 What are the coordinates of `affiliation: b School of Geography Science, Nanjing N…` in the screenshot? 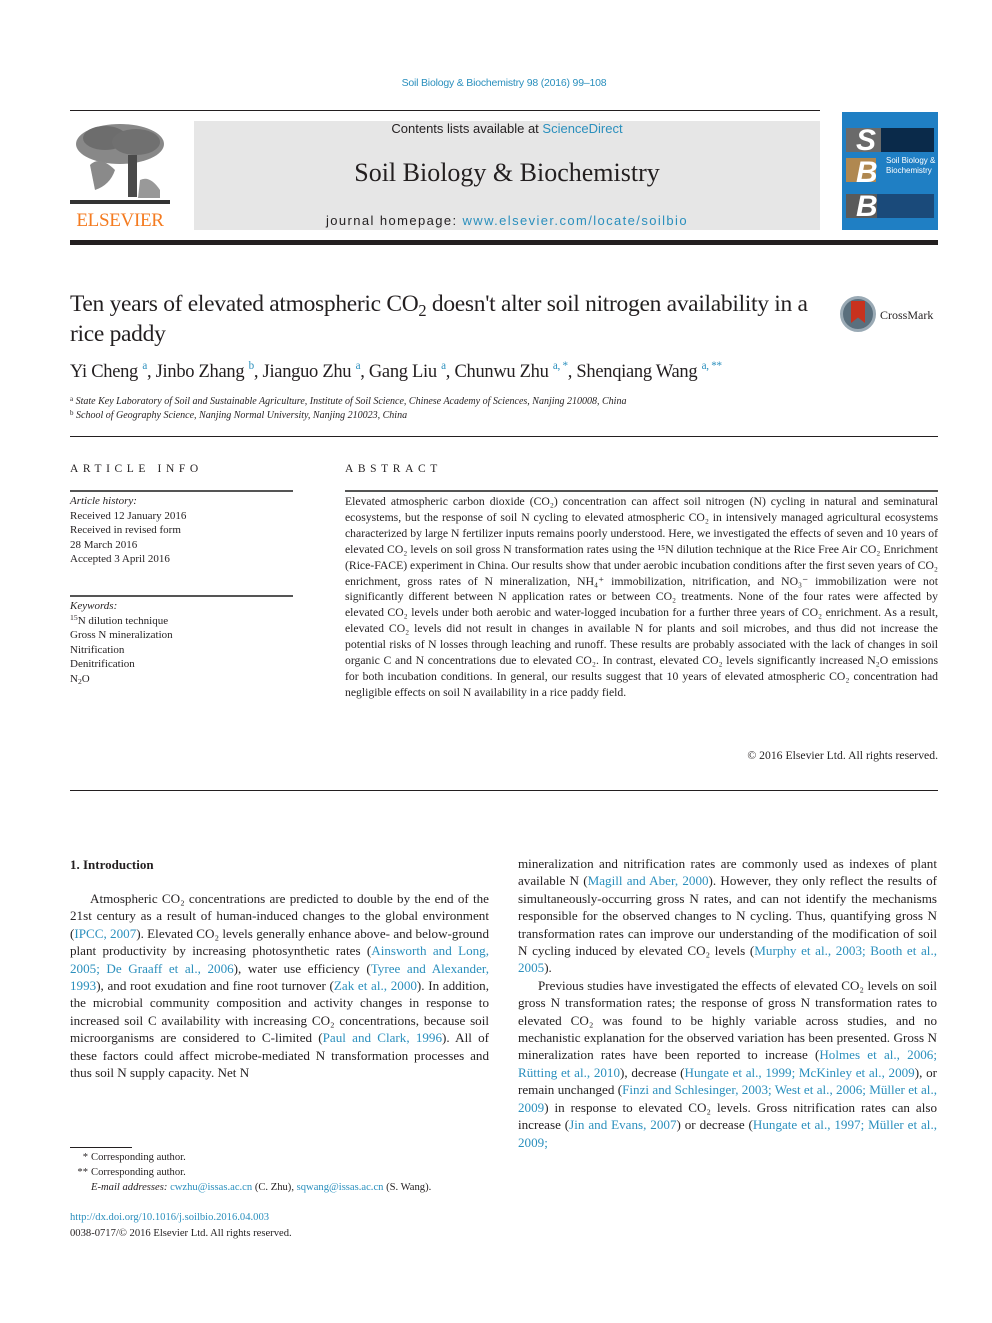 It's located at (239, 414).